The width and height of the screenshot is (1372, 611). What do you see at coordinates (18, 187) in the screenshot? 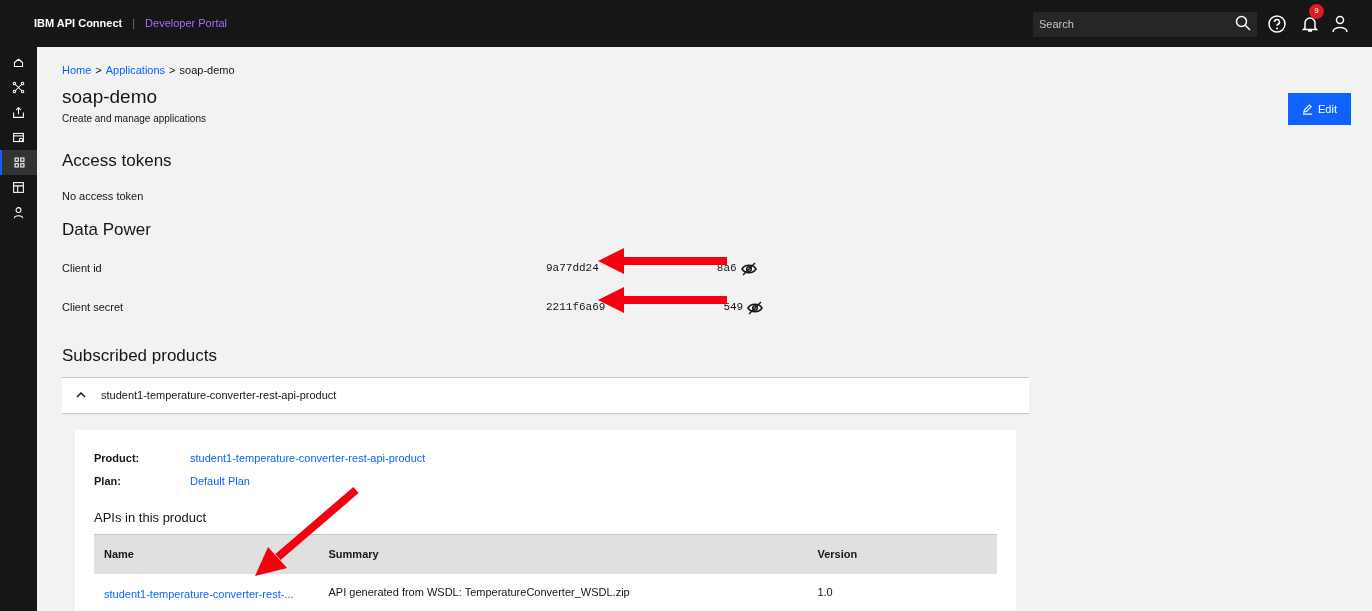
I see `table-icon` at bounding box center [18, 187].